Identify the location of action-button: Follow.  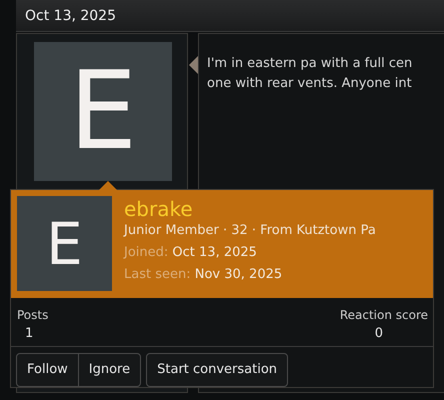
(47, 370).